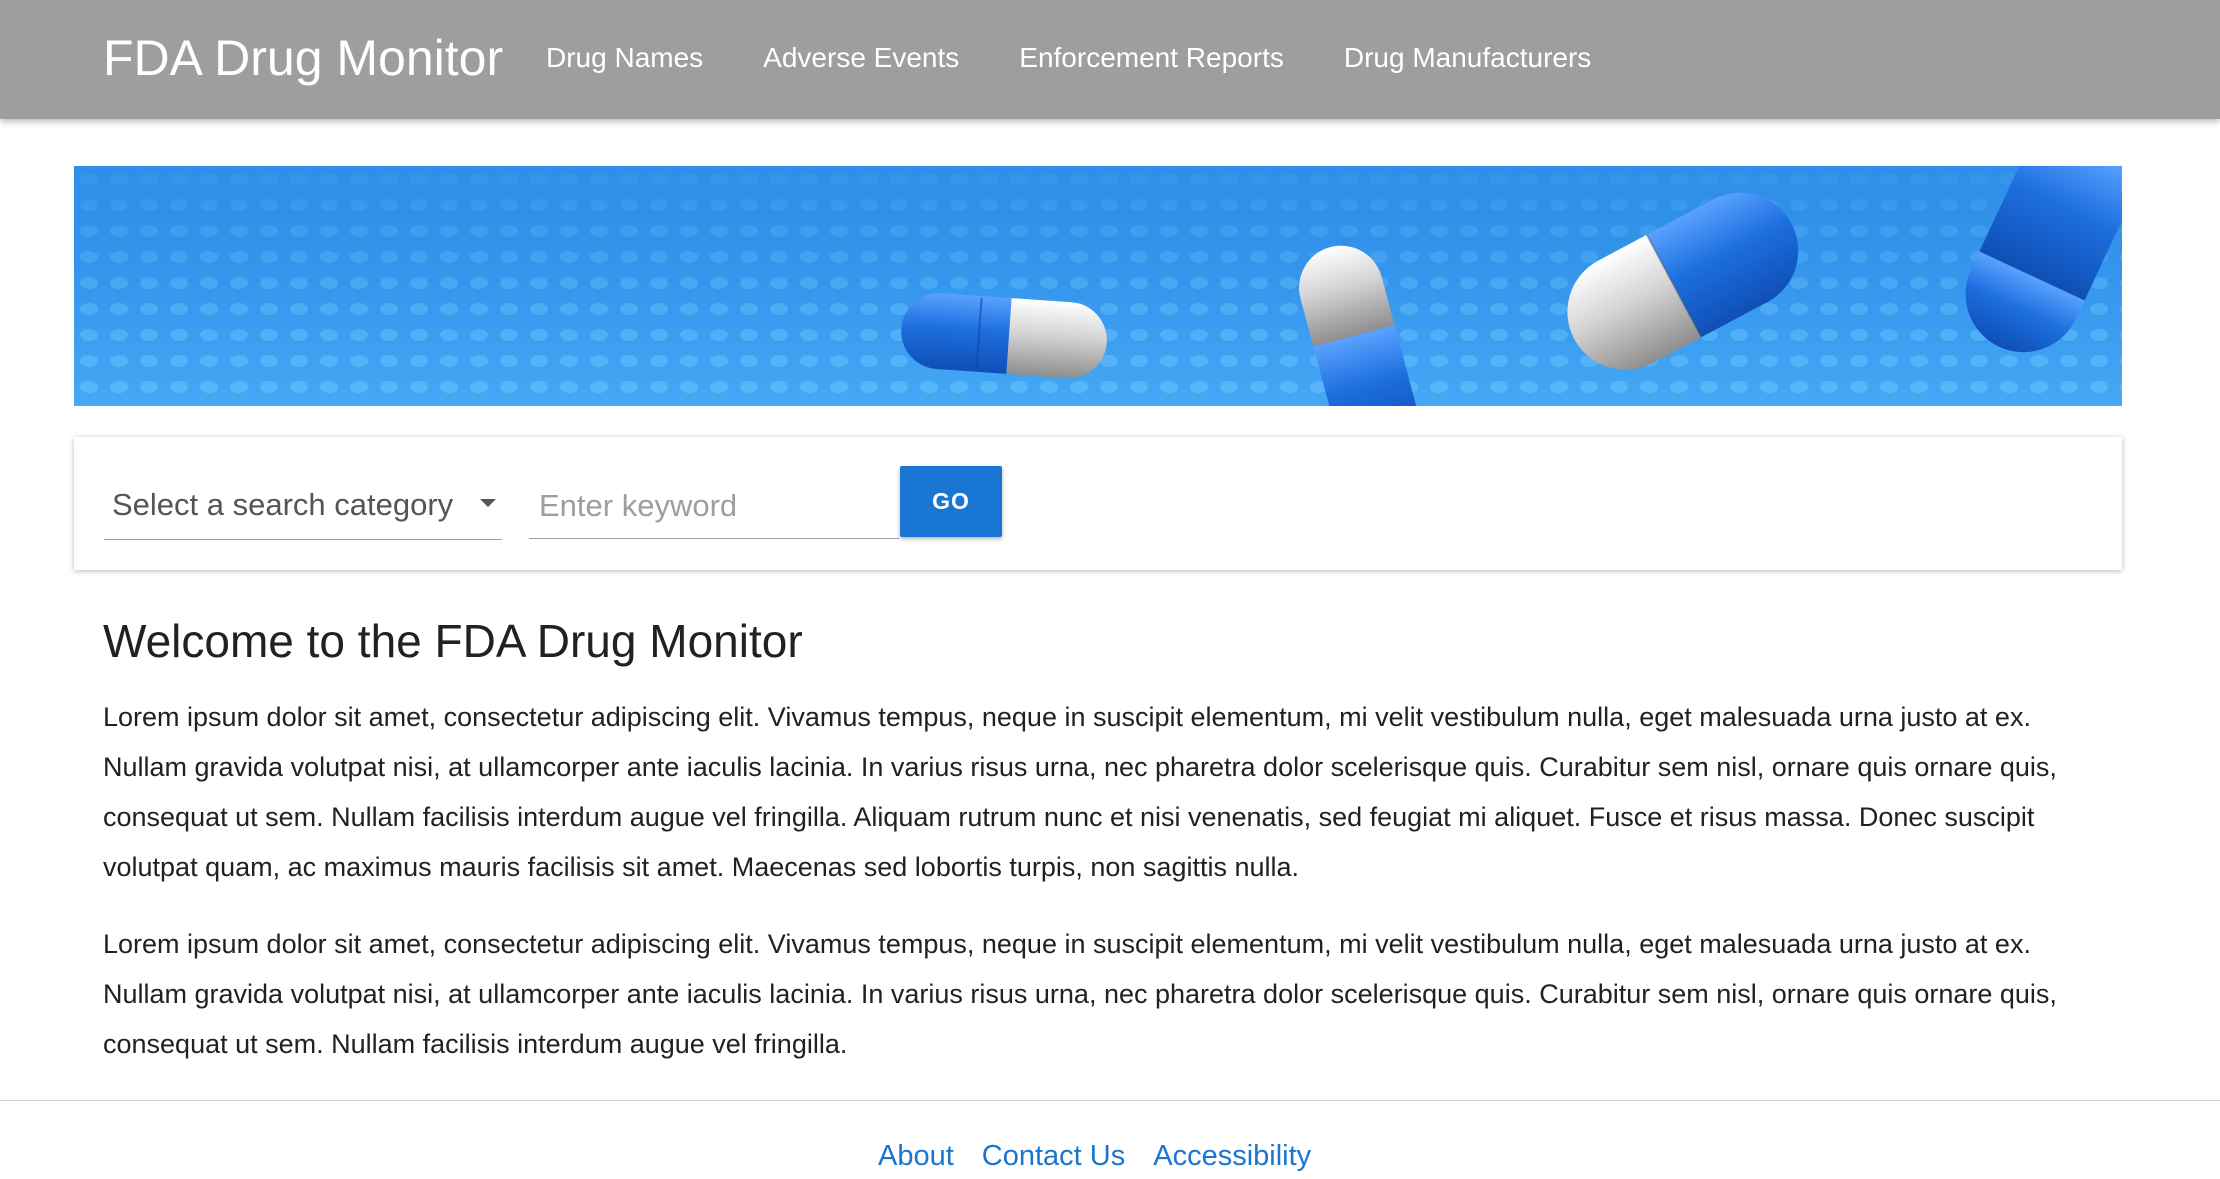 The height and width of the screenshot is (1179, 2220). What do you see at coordinates (1151, 58) in the screenshot?
I see `nav-enforcement-reports: Enforcement Reports` at bounding box center [1151, 58].